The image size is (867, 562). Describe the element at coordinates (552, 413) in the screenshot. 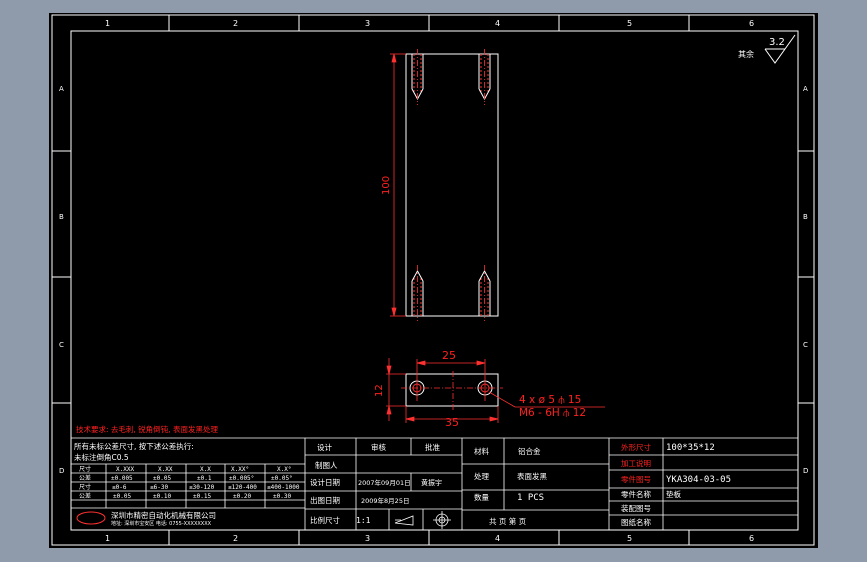

I see `hole-callout-line2: M6 - 6H ⫛ 12` at that location.